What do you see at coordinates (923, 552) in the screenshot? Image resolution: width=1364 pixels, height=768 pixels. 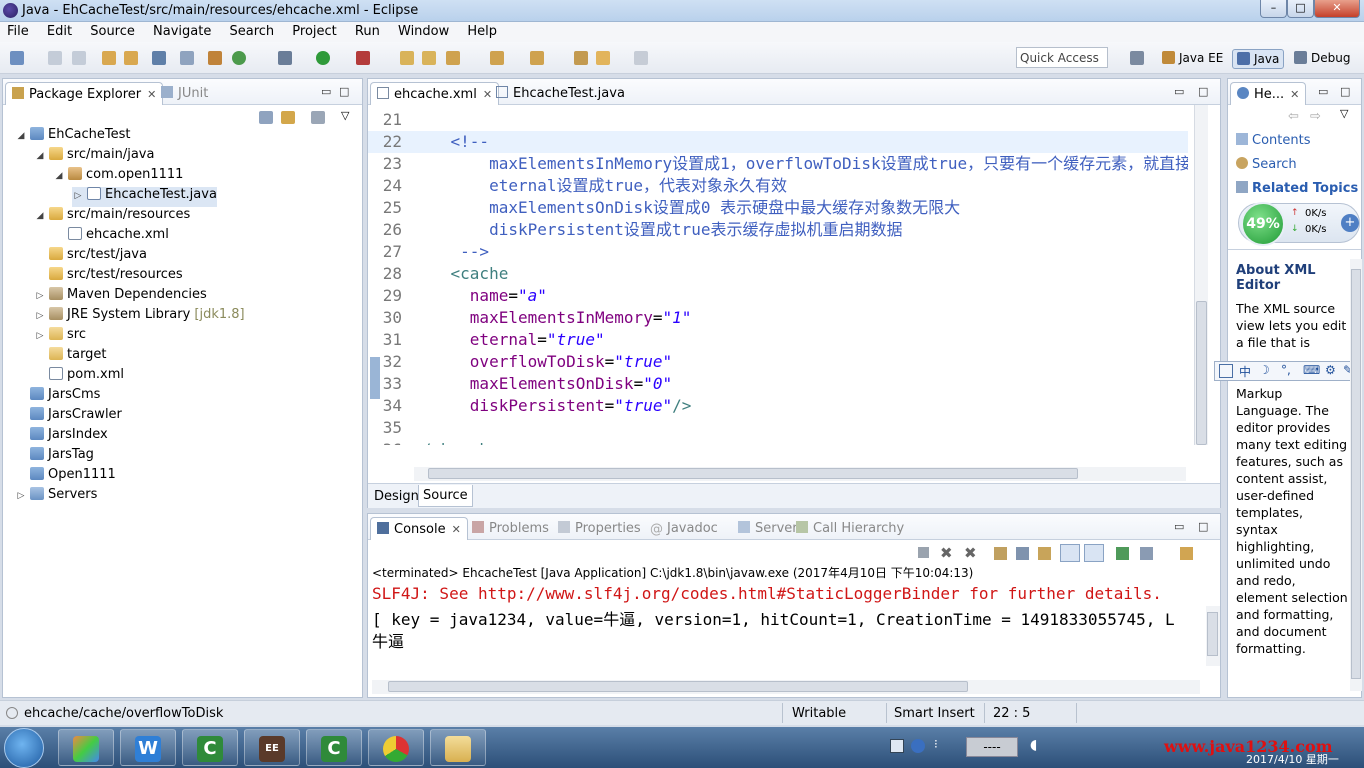 I see `terminate-icon` at bounding box center [923, 552].